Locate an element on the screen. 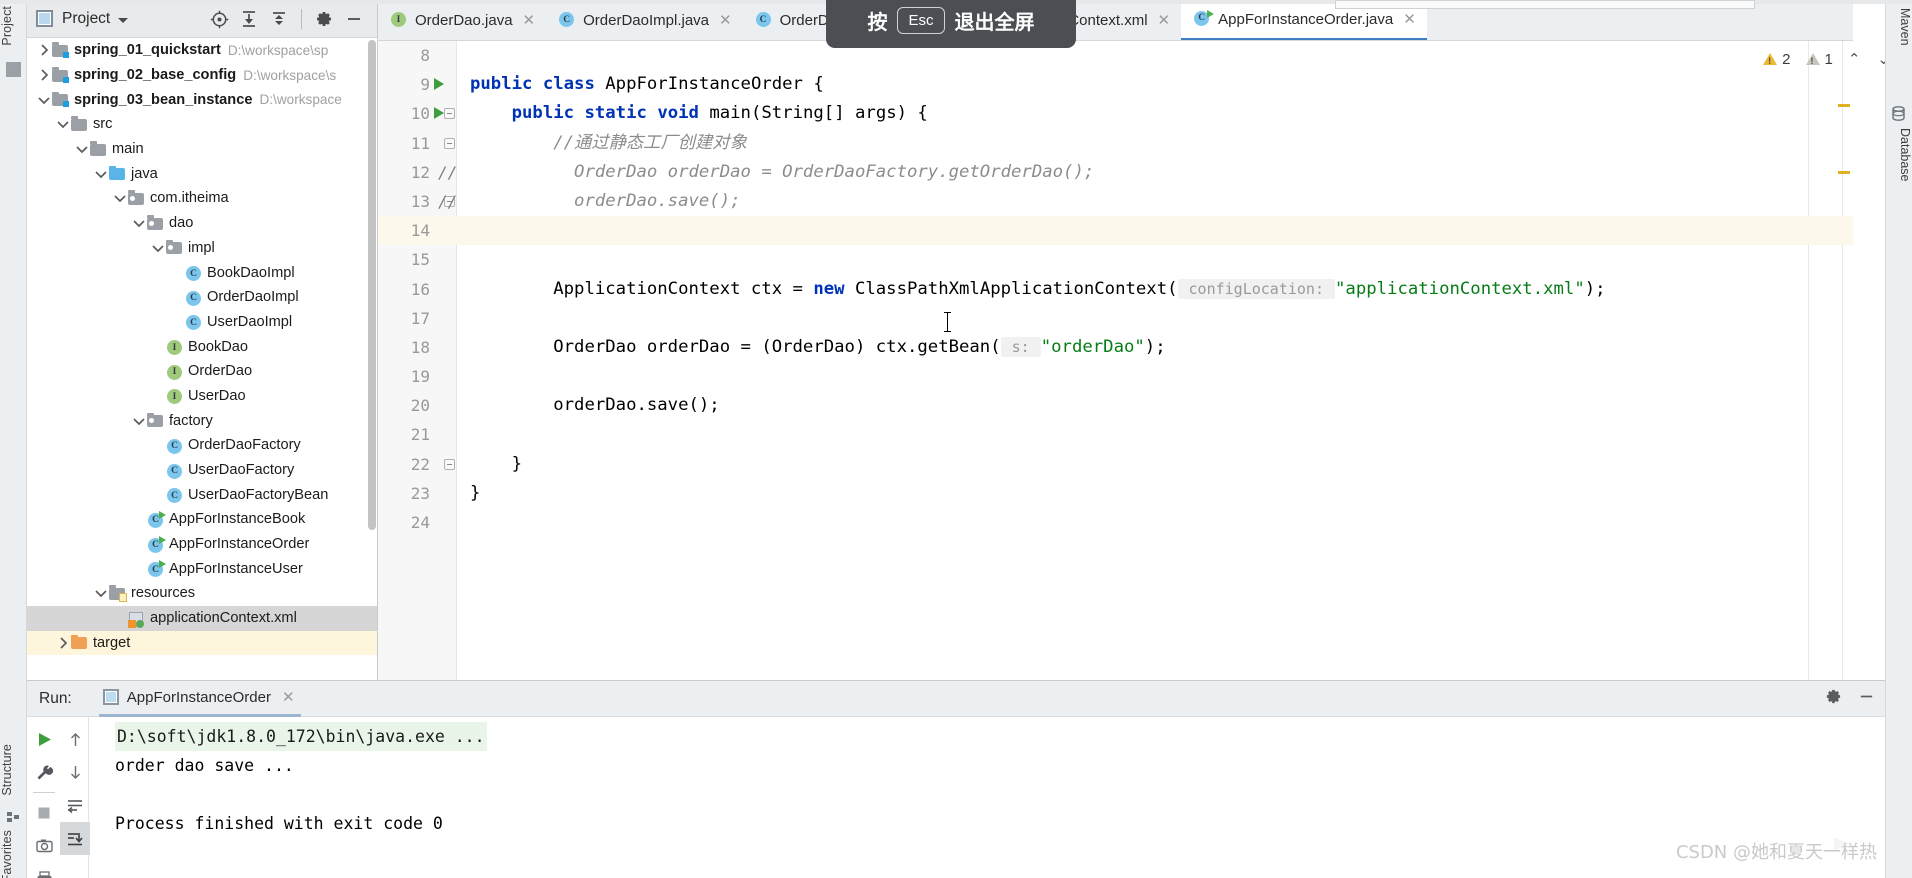  code-line: 19 is located at coordinates (1115, 376).